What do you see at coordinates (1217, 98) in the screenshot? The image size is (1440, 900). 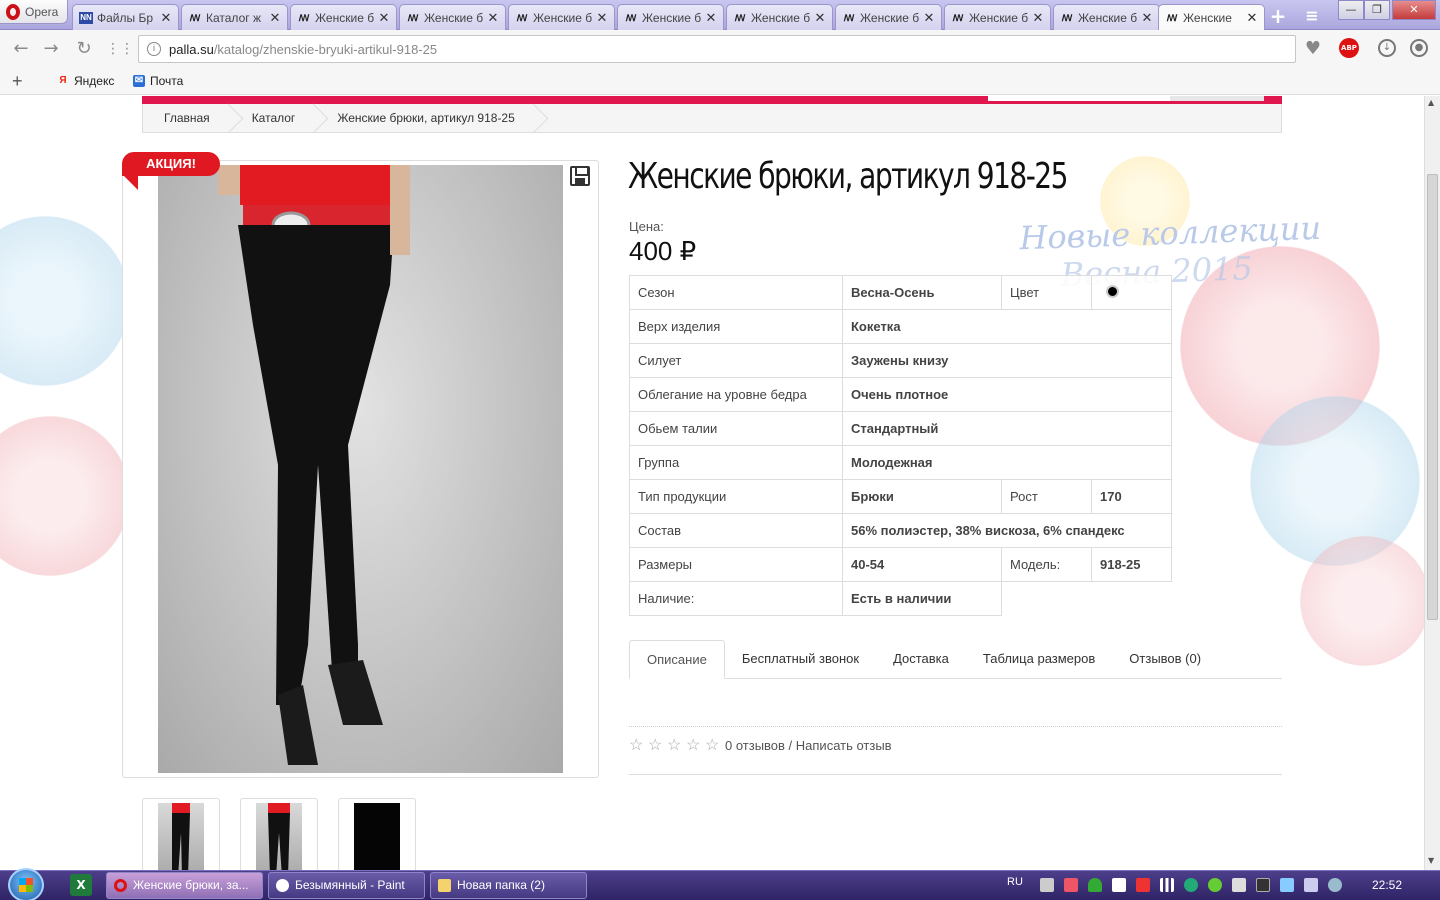 I see `site-search-button` at bounding box center [1217, 98].